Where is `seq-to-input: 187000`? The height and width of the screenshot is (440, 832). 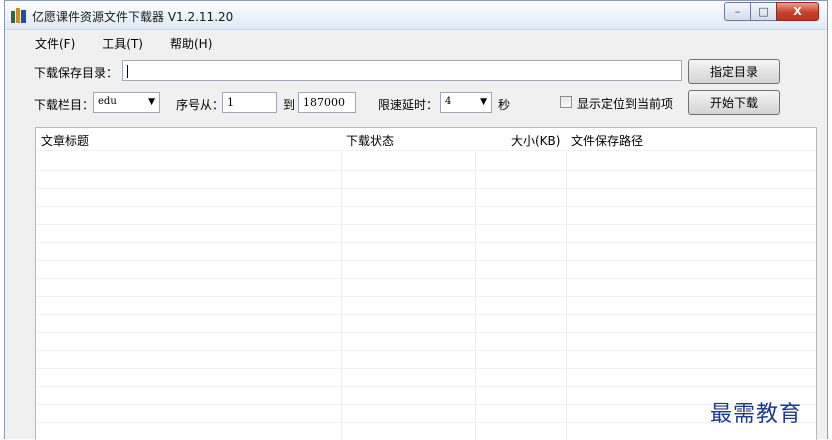 seq-to-input: 187000 is located at coordinates (327, 102).